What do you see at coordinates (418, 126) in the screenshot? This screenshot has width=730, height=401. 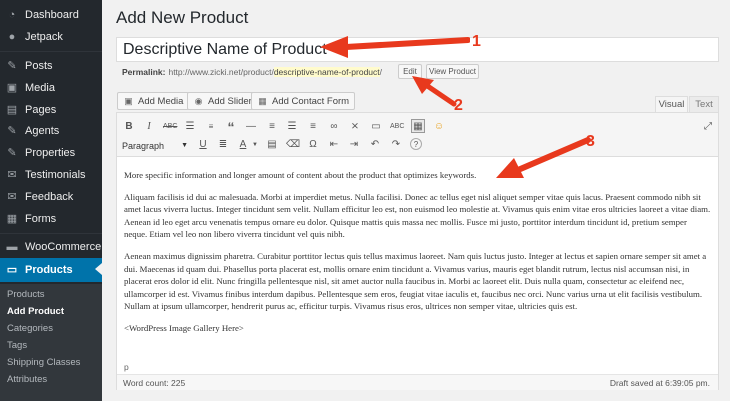 I see `toolbar-toggle-icon: ▦` at bounding box center [418, 126].